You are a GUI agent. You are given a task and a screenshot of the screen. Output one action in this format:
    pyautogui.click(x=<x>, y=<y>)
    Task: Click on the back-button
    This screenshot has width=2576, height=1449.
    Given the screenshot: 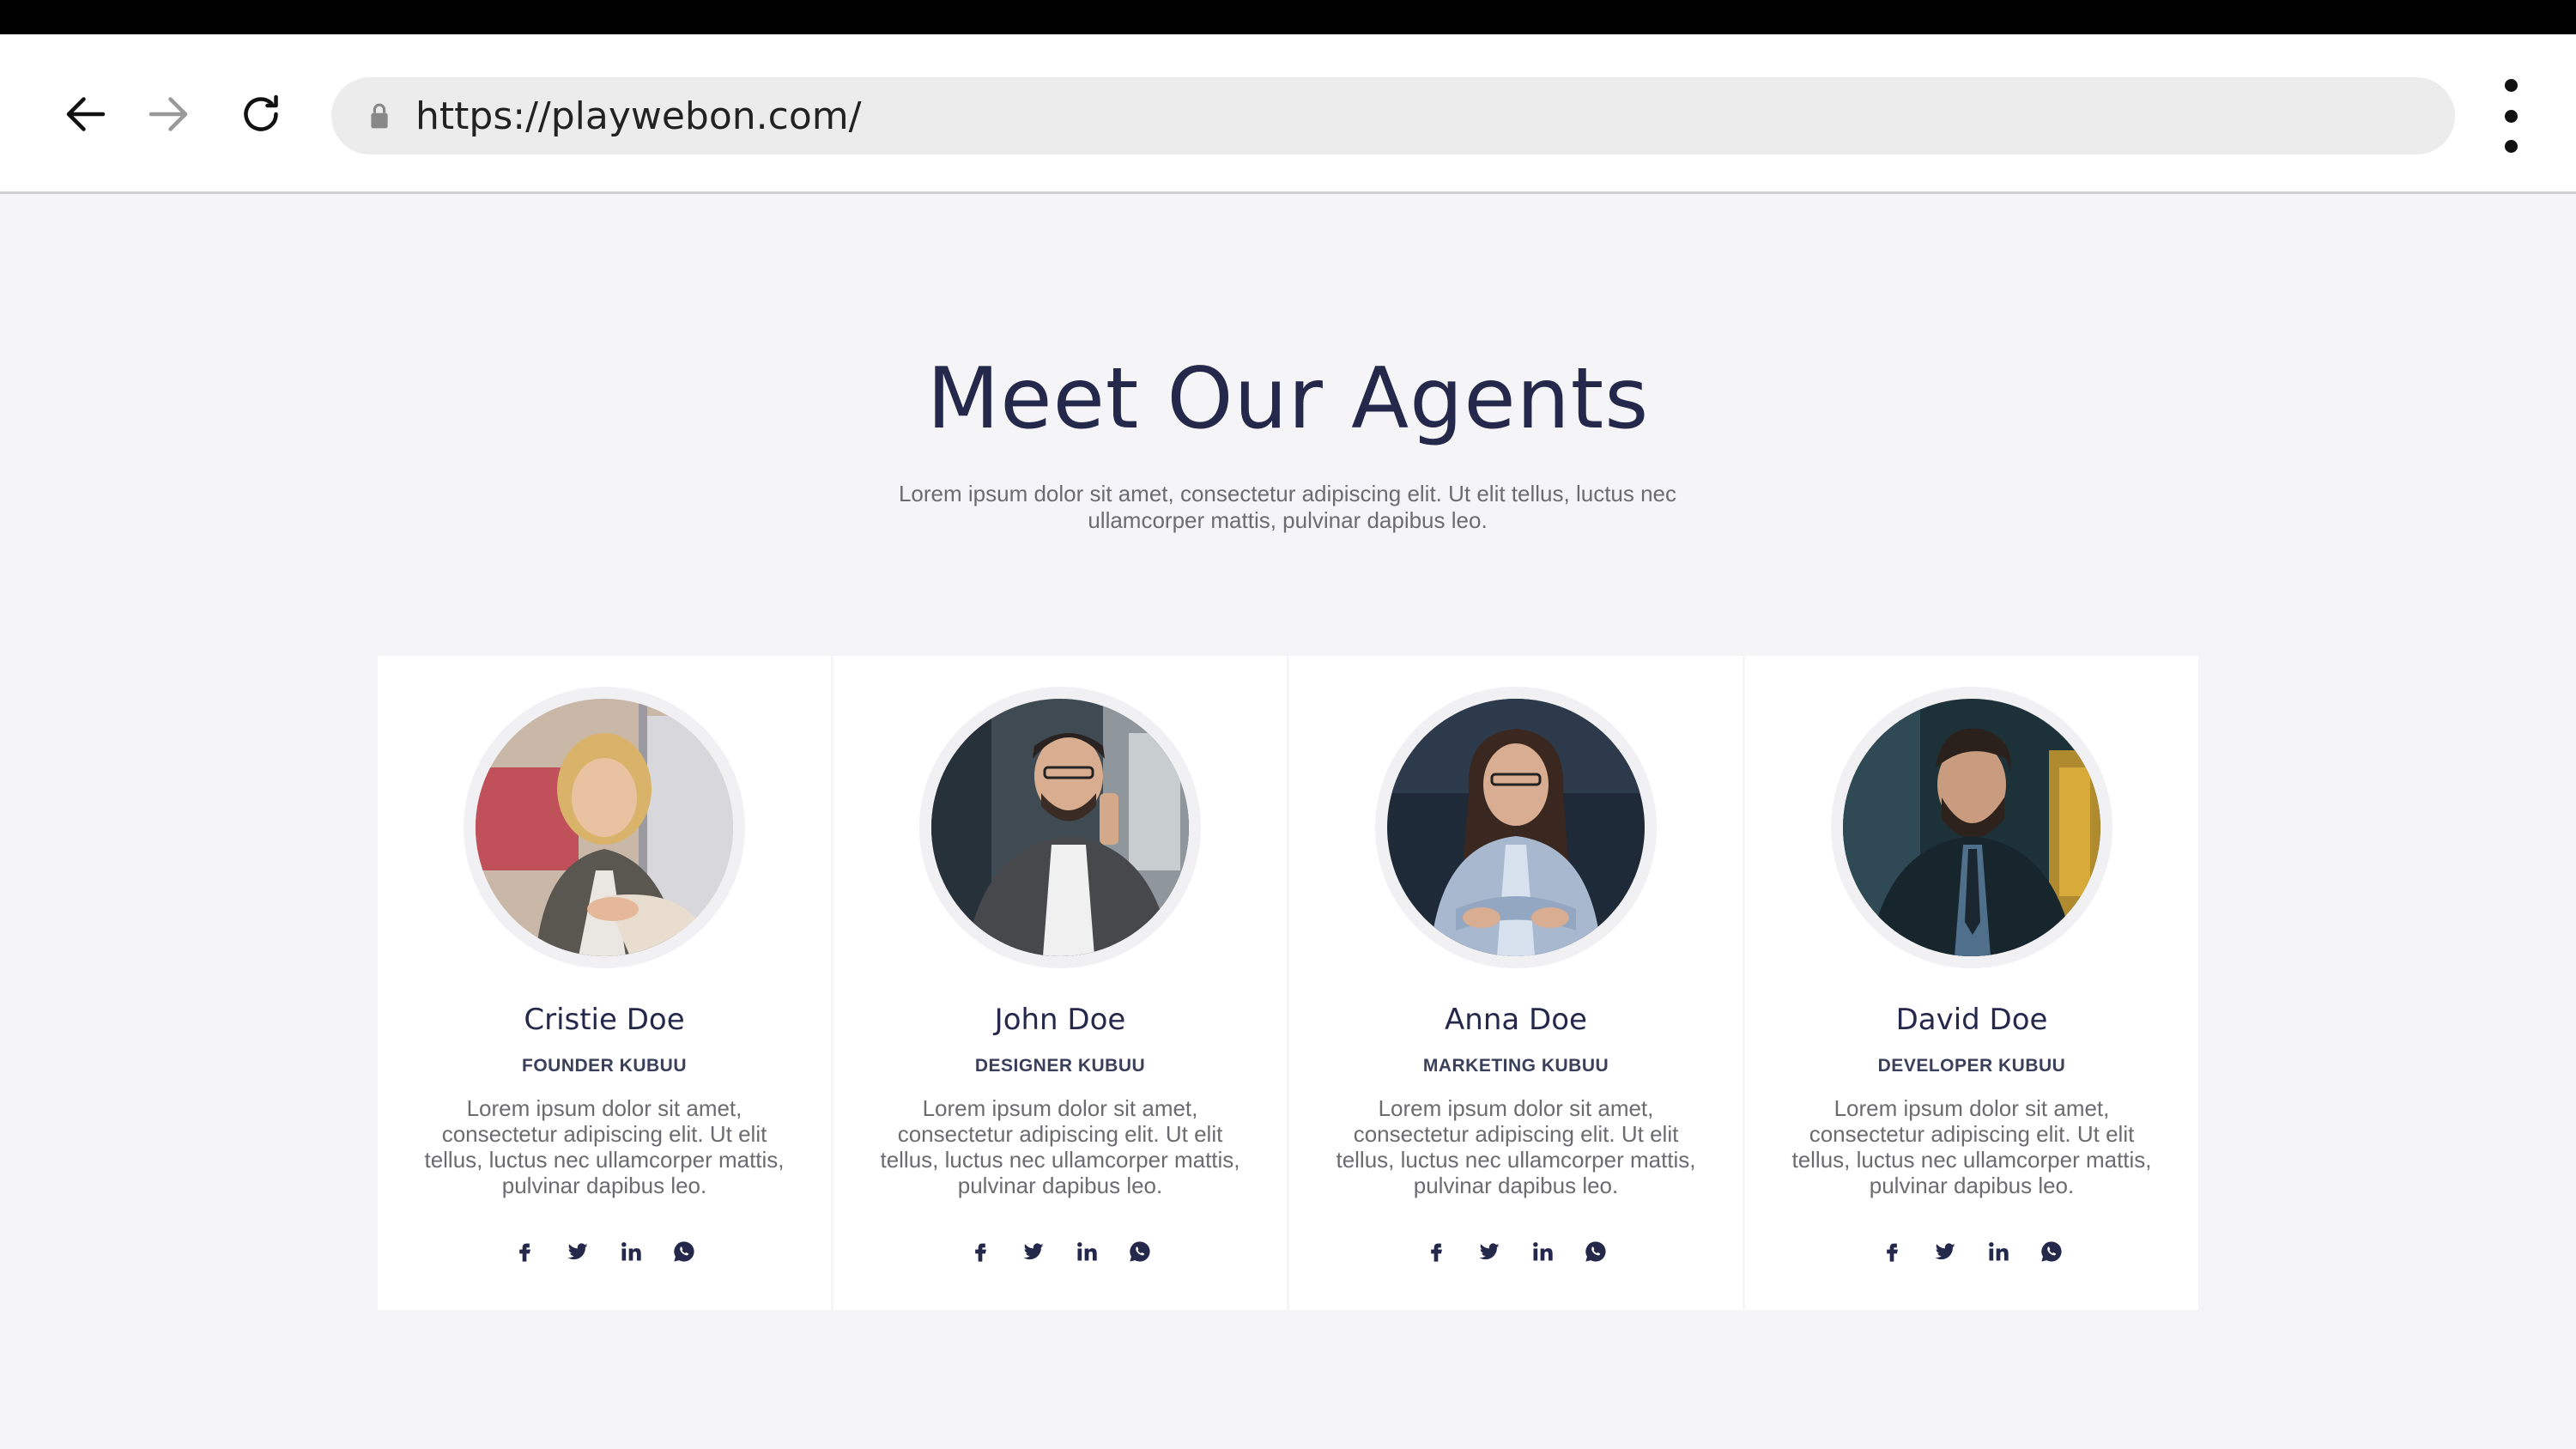 What is the action you would take?
    pyautogui.click(x=85, y=114)
    